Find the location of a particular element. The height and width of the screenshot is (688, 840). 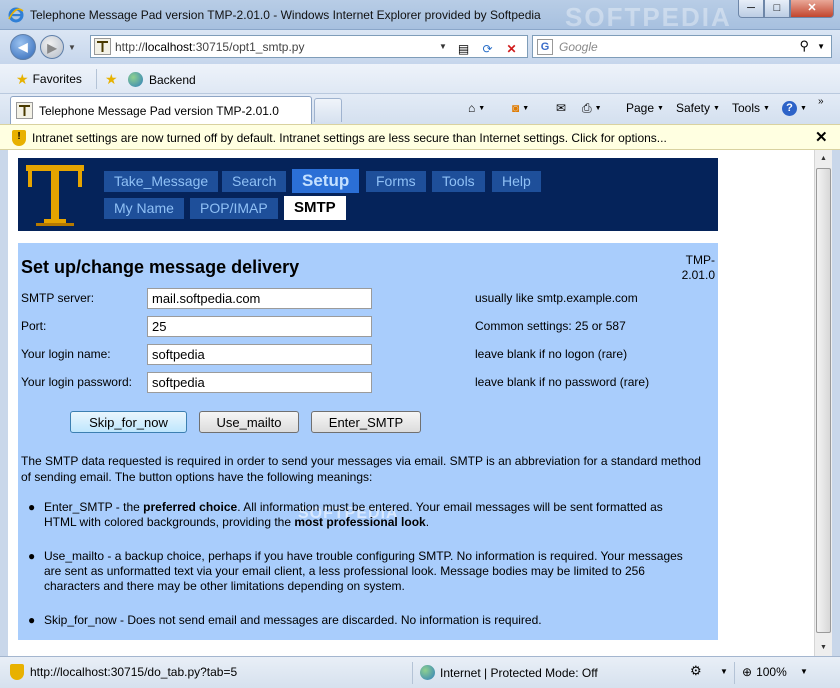

google-logo-icon: G is located at coordinates (545, 47).